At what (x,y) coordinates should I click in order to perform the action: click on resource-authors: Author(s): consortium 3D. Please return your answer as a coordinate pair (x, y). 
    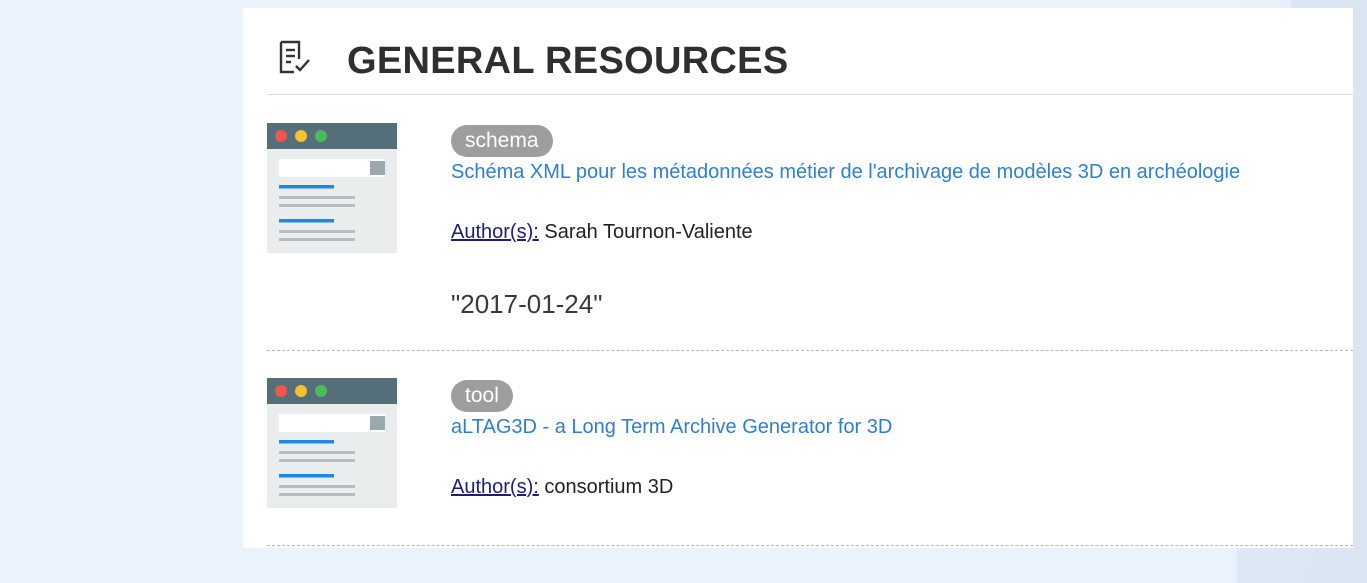
    Looking at the image, I should click on (562, 487).